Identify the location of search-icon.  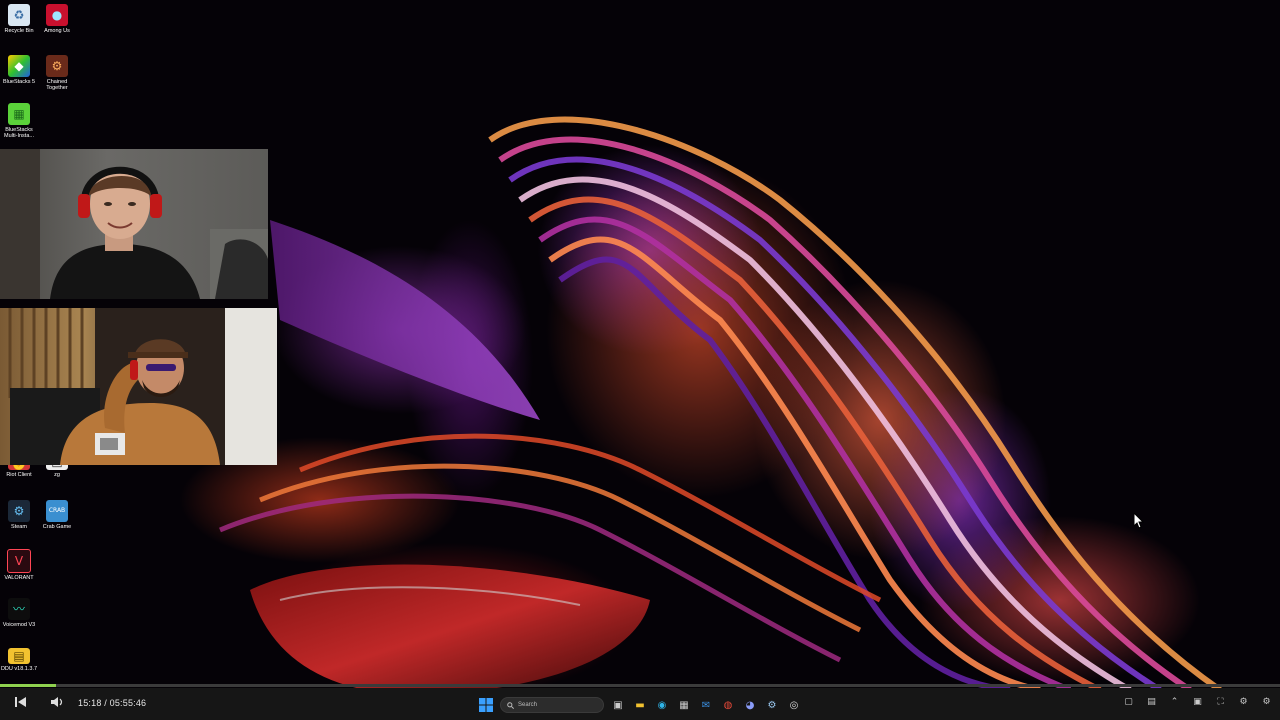
(510, 705).